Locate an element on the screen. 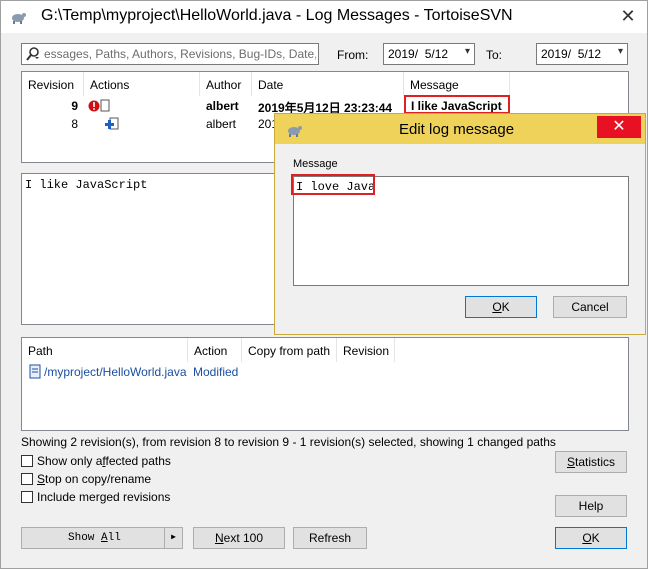  col-message: Message is located at coordinates (457, 84).